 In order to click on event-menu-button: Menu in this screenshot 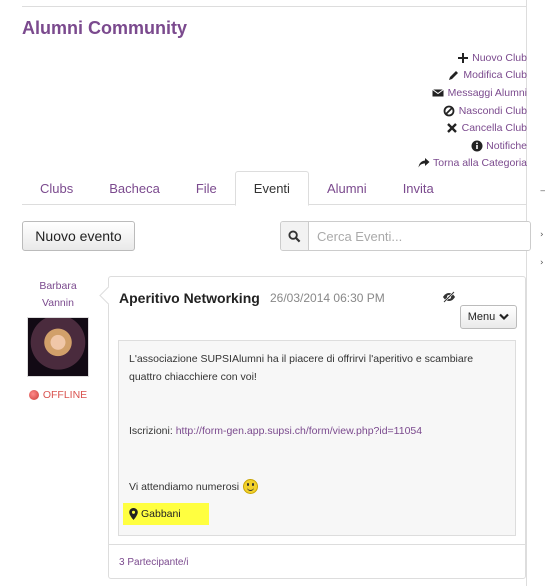, I will do `click(488, 317)`.